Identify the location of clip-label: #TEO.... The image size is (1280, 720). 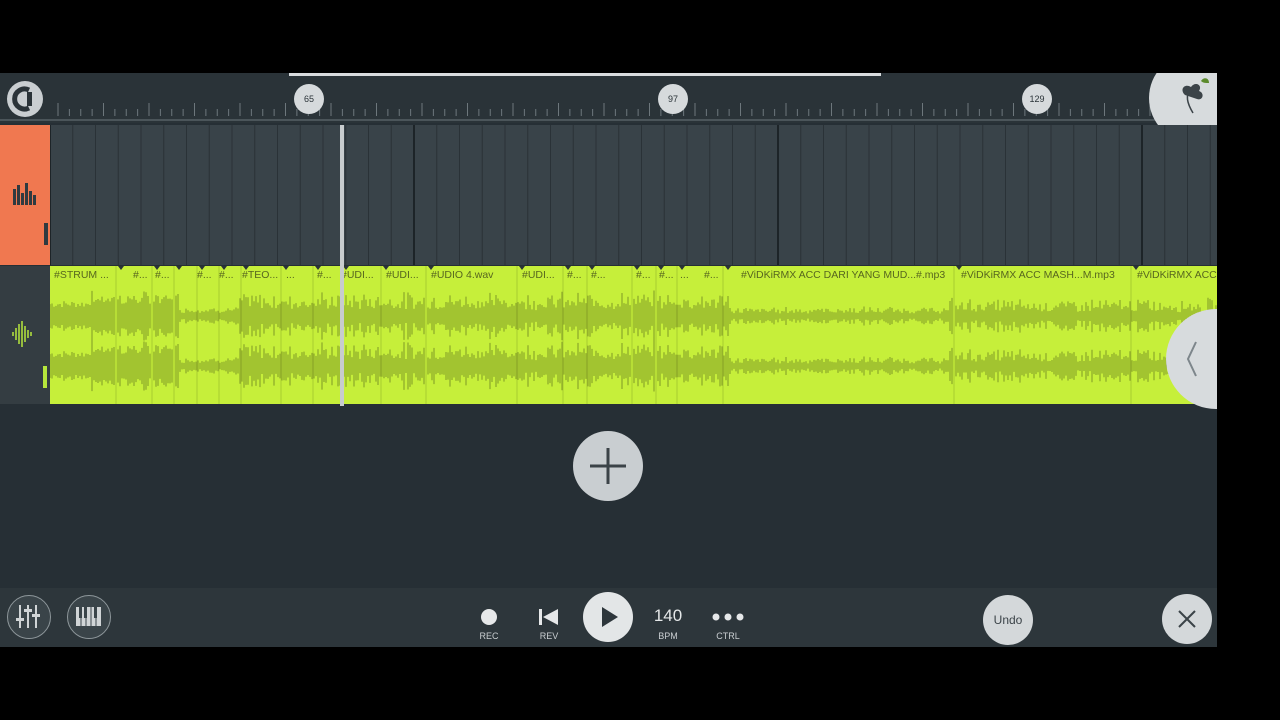
(260, 275).